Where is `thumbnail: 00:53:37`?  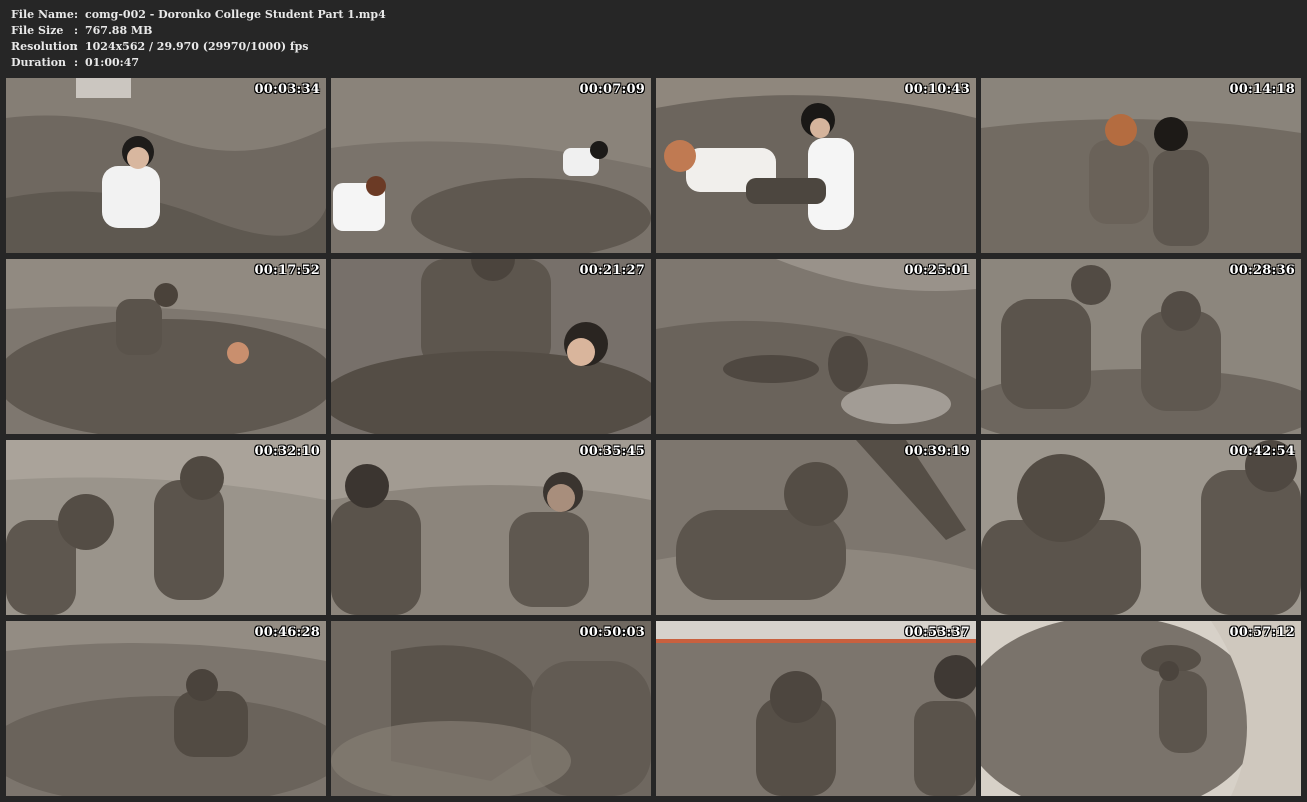
thumbnail: 00:53:37 is located at coordinates (816, 708).